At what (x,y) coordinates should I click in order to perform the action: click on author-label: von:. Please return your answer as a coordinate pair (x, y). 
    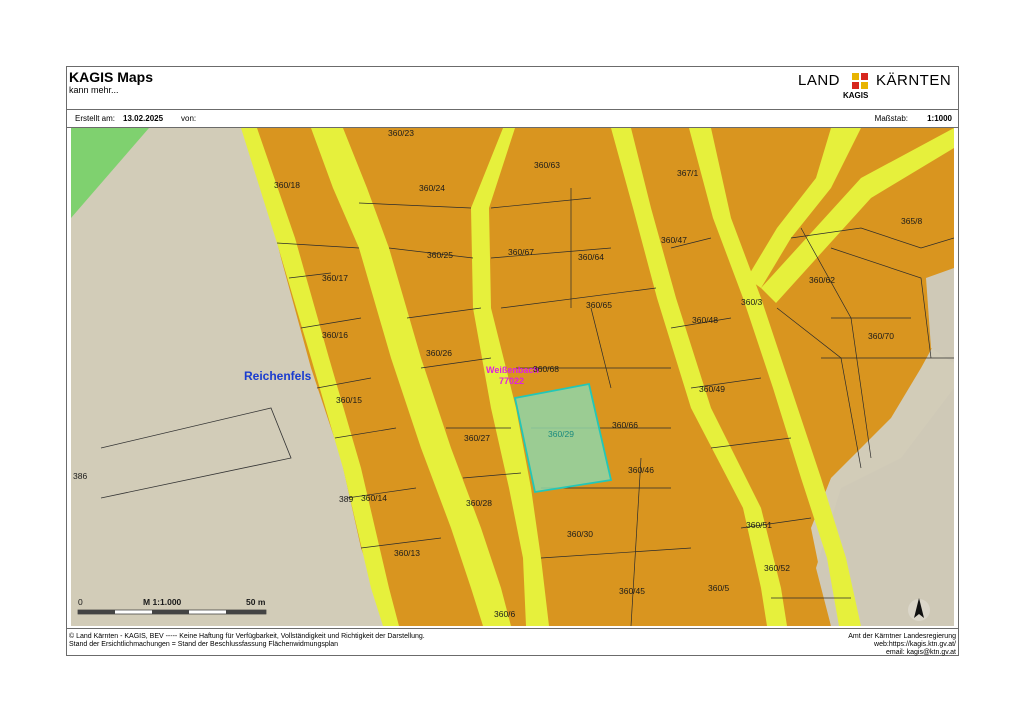
    Looking at the image, I should click on (189, 118).